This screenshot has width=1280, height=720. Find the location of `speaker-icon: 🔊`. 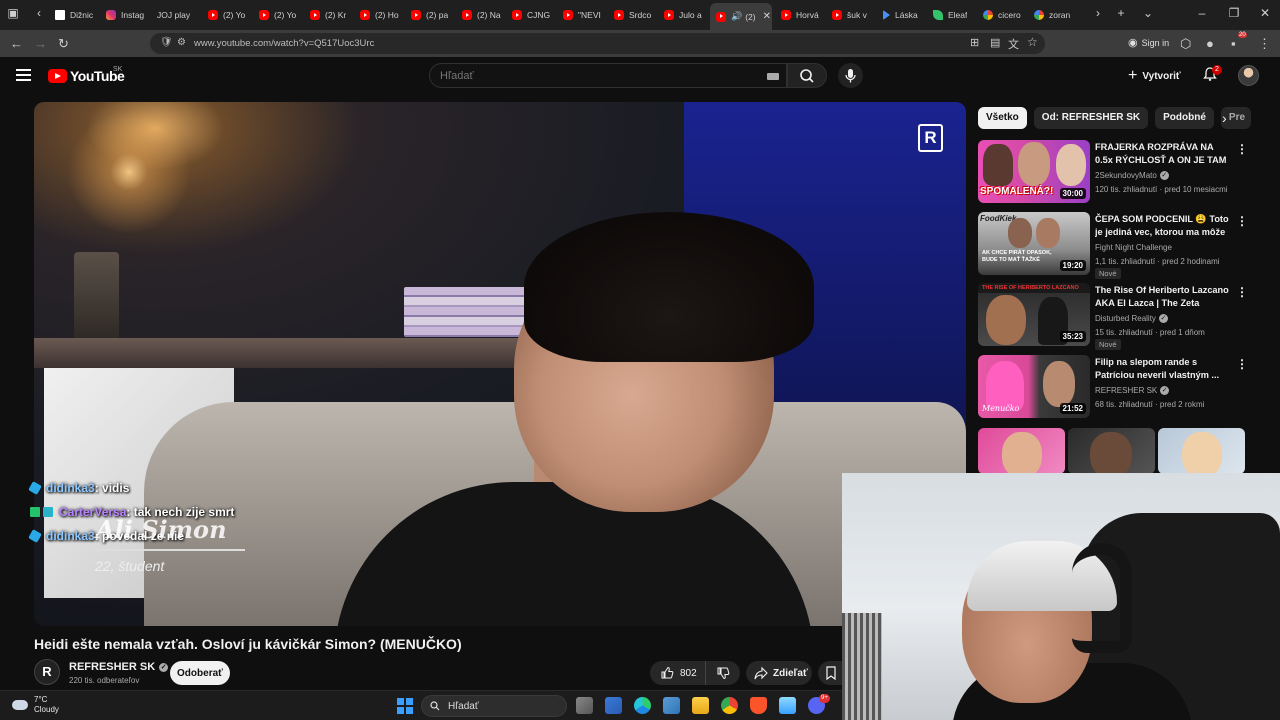

speaker-icon: 🔊 is located at coordinates (736, 16).